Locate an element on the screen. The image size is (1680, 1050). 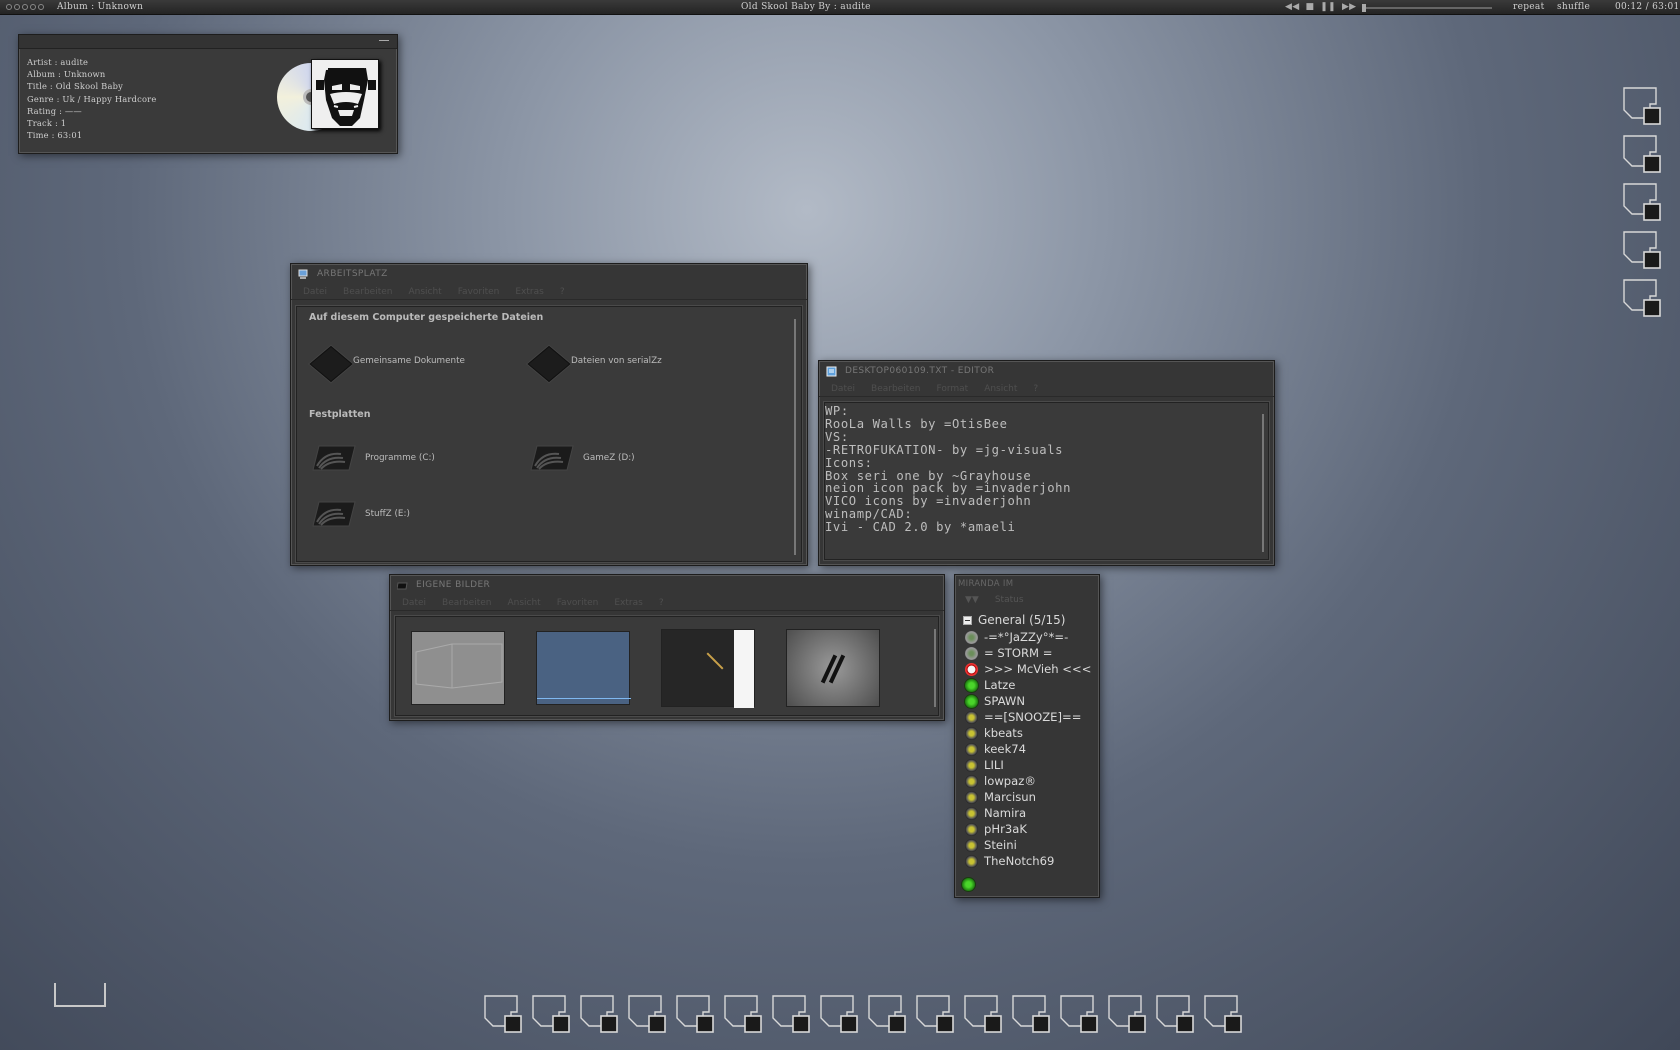
contact-row: keek74 is located at coordinates (1028, 749).